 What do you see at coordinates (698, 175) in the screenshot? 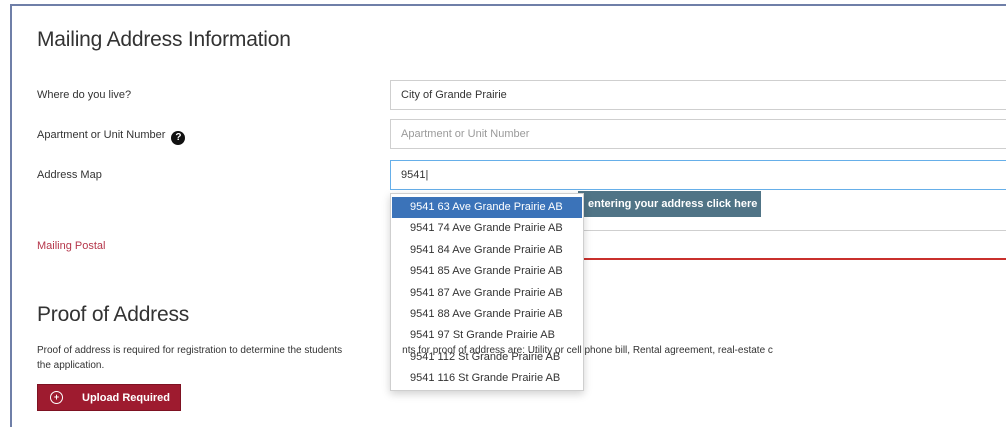
I see `address-map-input` at bounding box center [698, 175].